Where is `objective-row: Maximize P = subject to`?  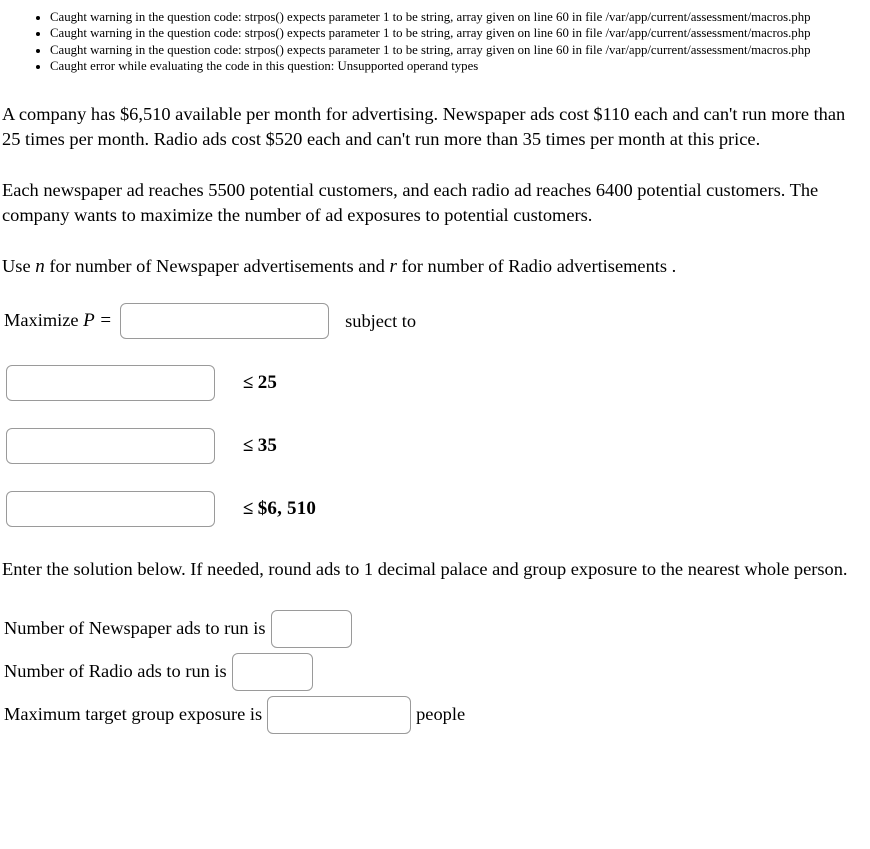 objective-row: Maximize P = subject to is located at coordinates (436, 321).